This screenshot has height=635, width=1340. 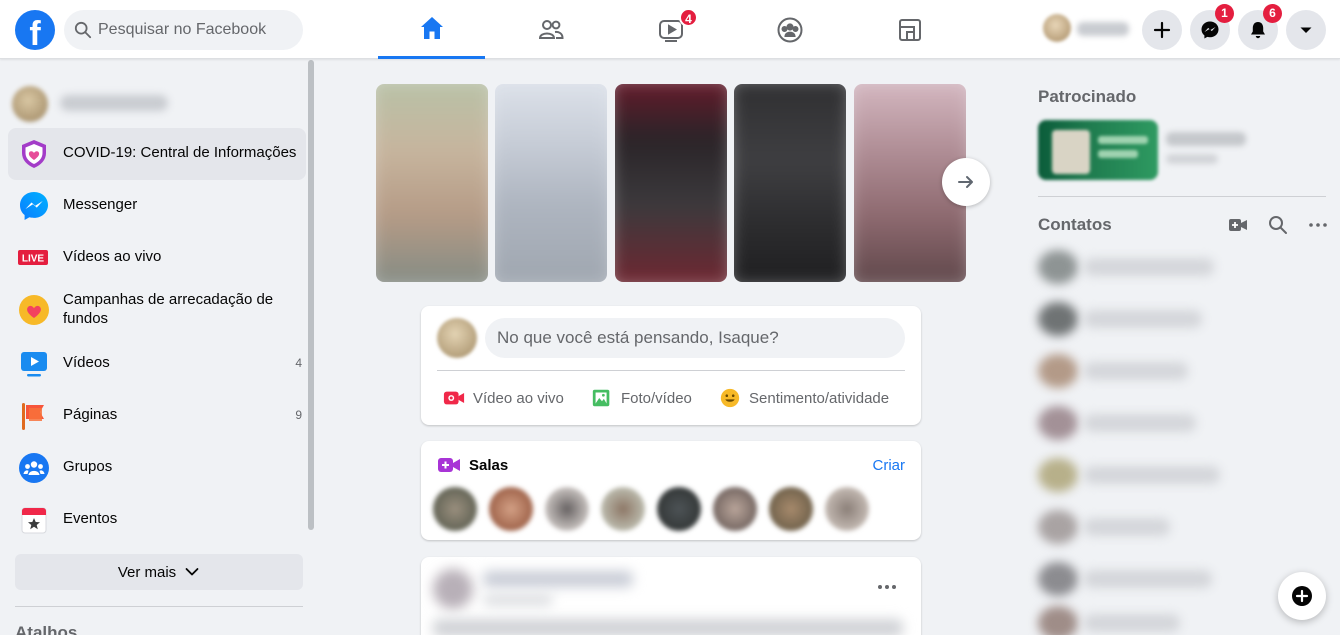 I want to click on create-button, so click(x=1162, y=30).